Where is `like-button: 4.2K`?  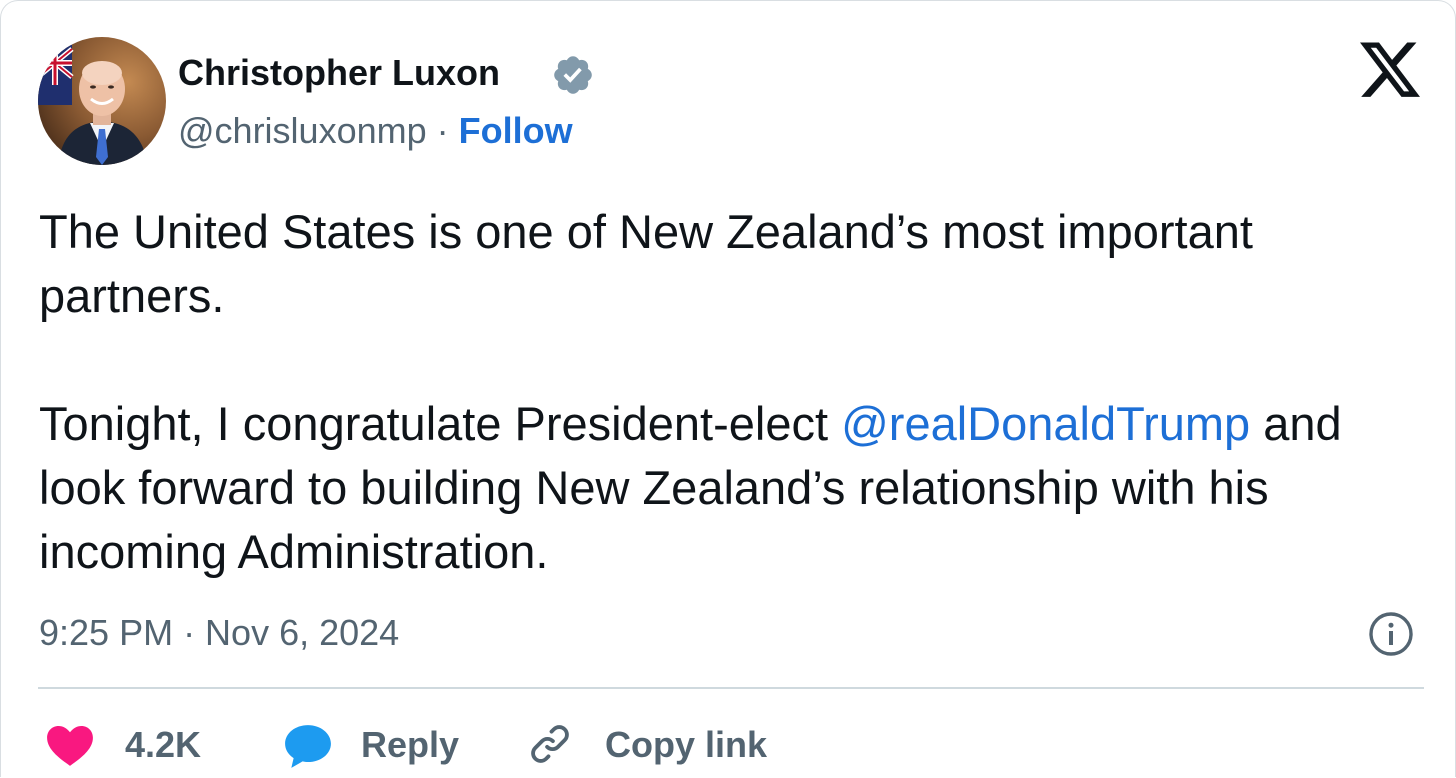
like-button: 4.2K is located at coordinates (130, 743).